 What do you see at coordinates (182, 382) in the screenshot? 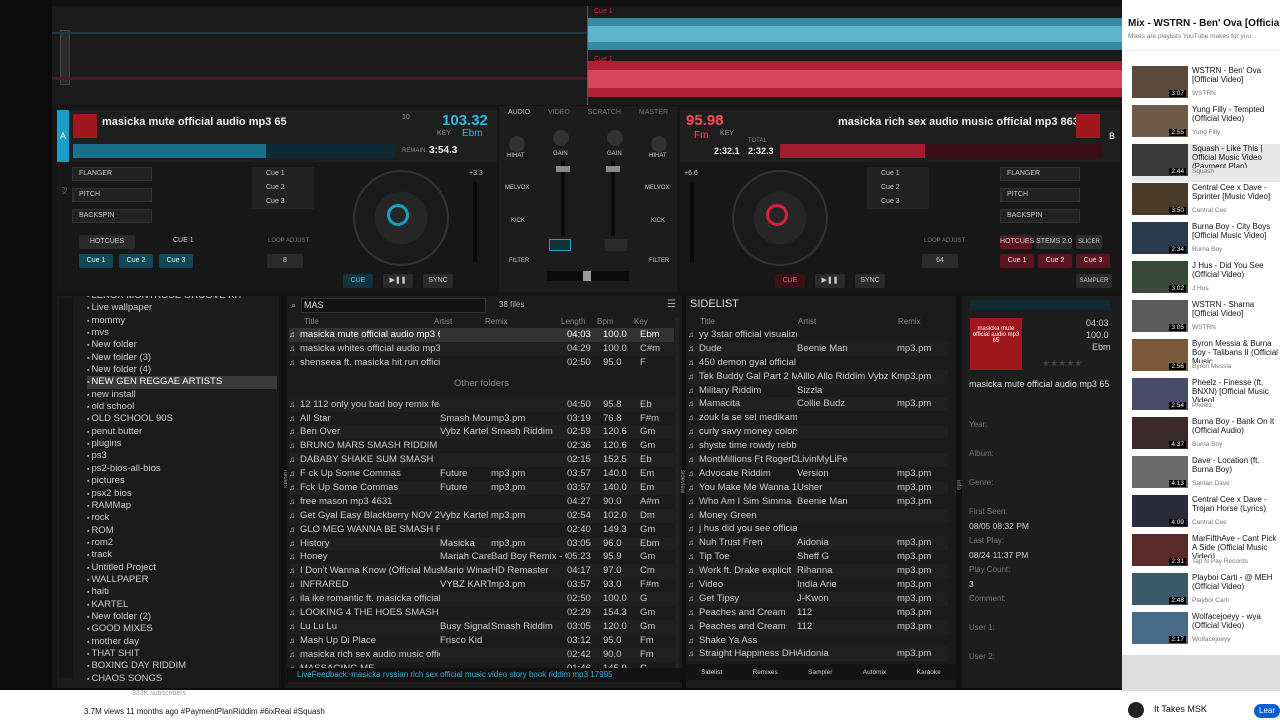
I see `folder-item: ▪ NEW GEN REGGAE ARTISTS` at bounding box center [182, 382].